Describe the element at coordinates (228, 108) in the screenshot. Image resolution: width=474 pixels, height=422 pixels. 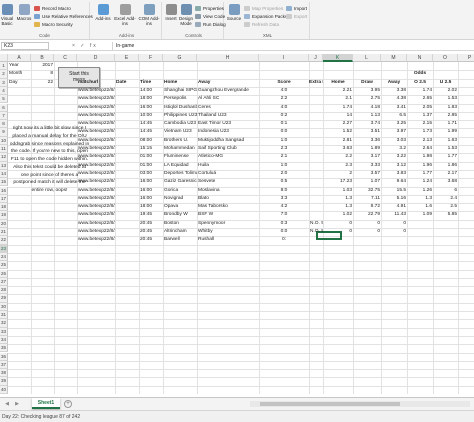
I see `table-cell: Ceres` at that location.